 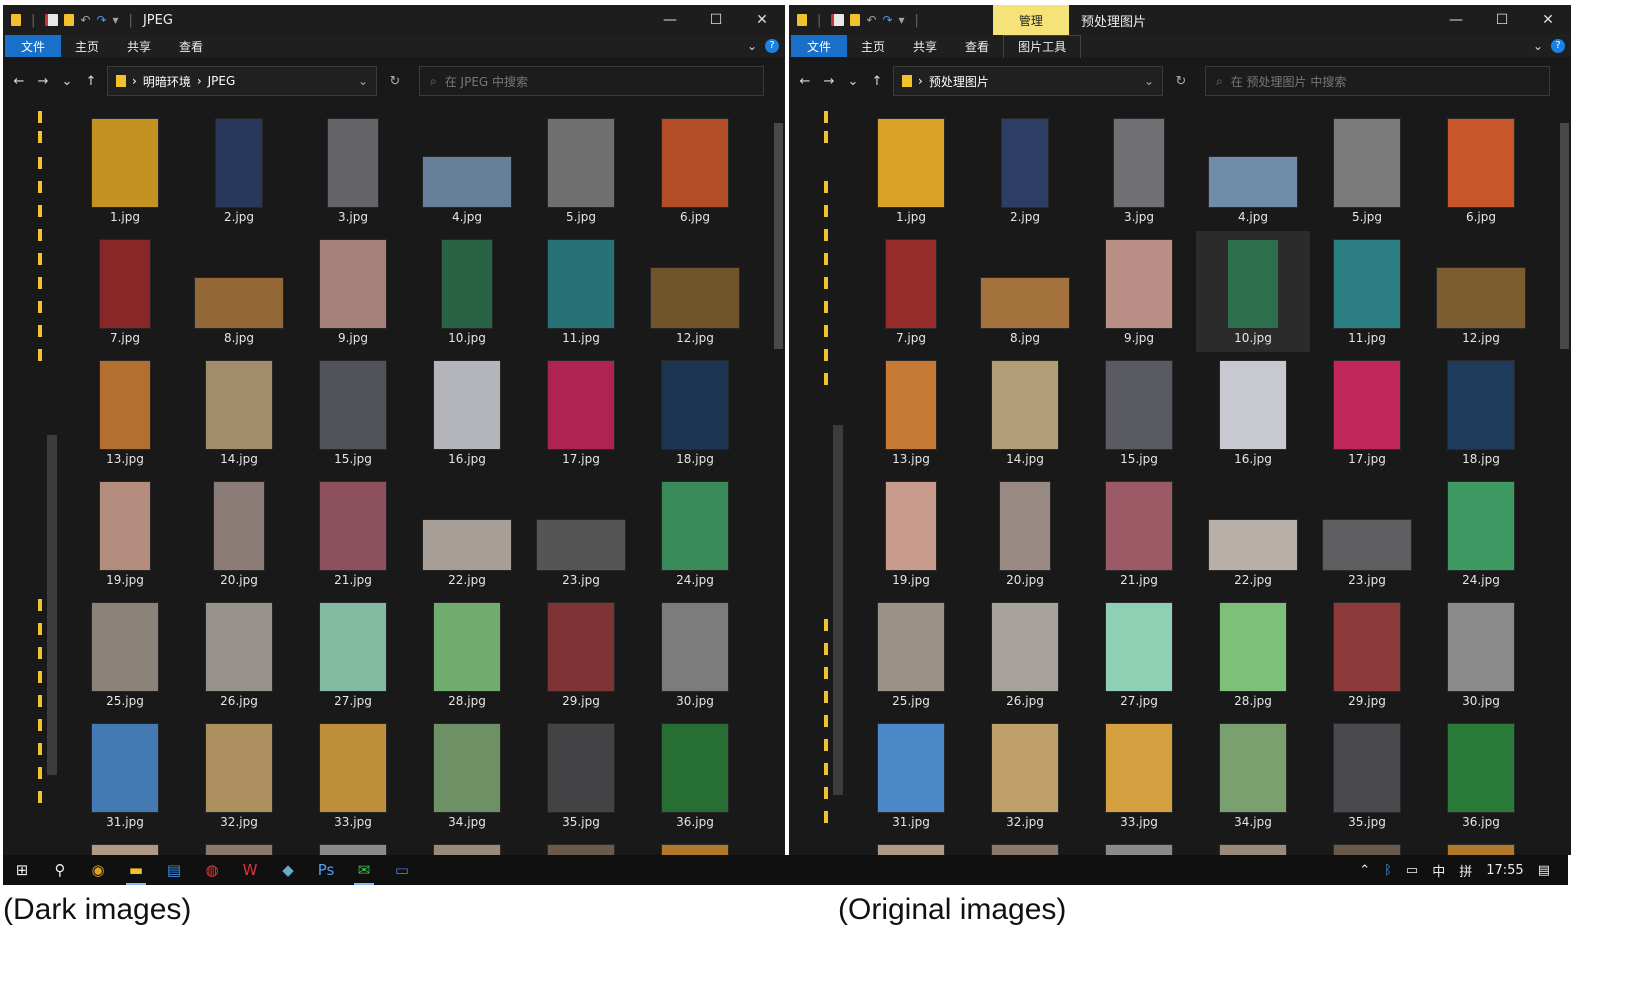 I want to click on file-item: 34.jpg, so click(x=467, y=775).